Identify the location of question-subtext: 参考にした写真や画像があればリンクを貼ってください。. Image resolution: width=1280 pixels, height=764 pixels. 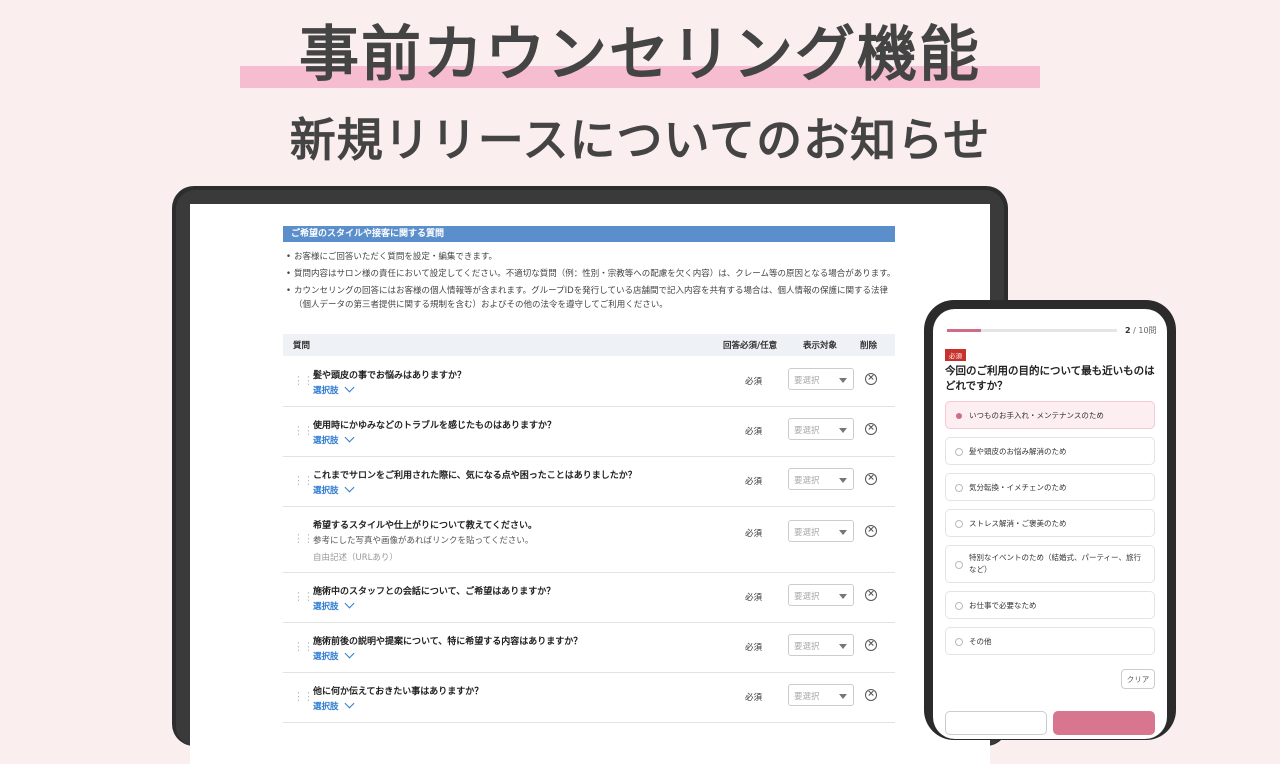
(423, 541).